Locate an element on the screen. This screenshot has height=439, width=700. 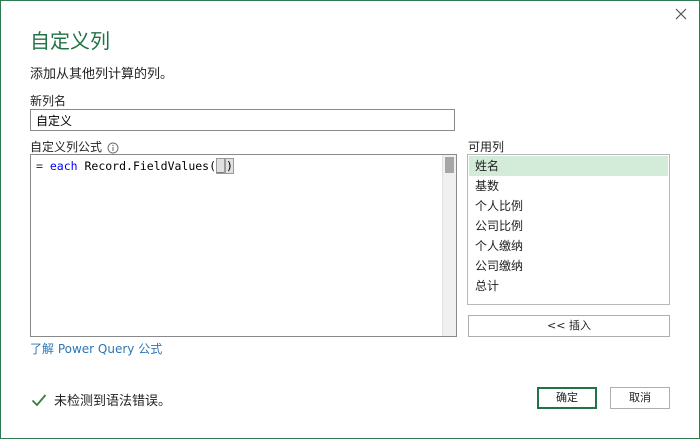
info-icon is located at coordinates (113, 146).